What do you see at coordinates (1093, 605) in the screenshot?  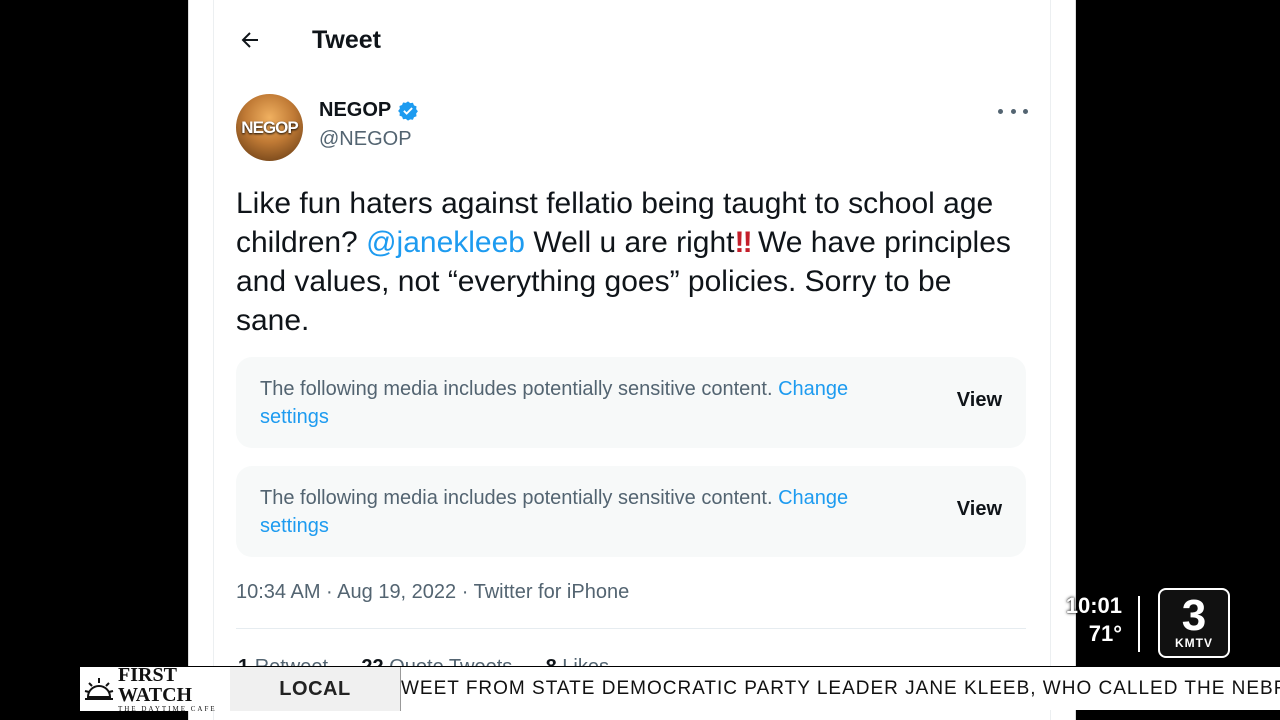 I see `broadcast-time: 10:01` at bounding box center [1093, 605].